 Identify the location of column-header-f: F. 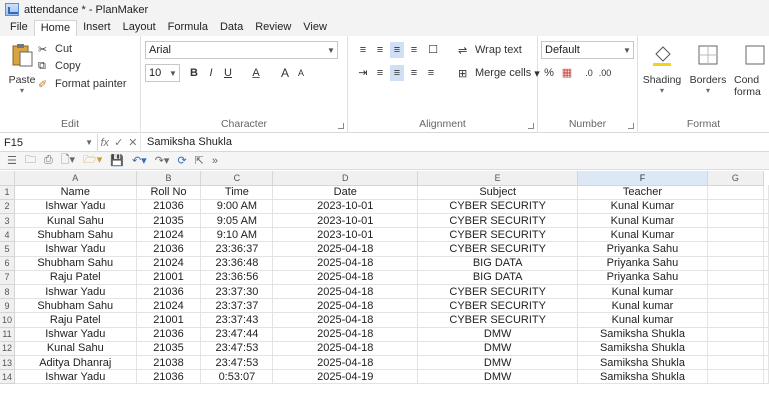
(642, 178).